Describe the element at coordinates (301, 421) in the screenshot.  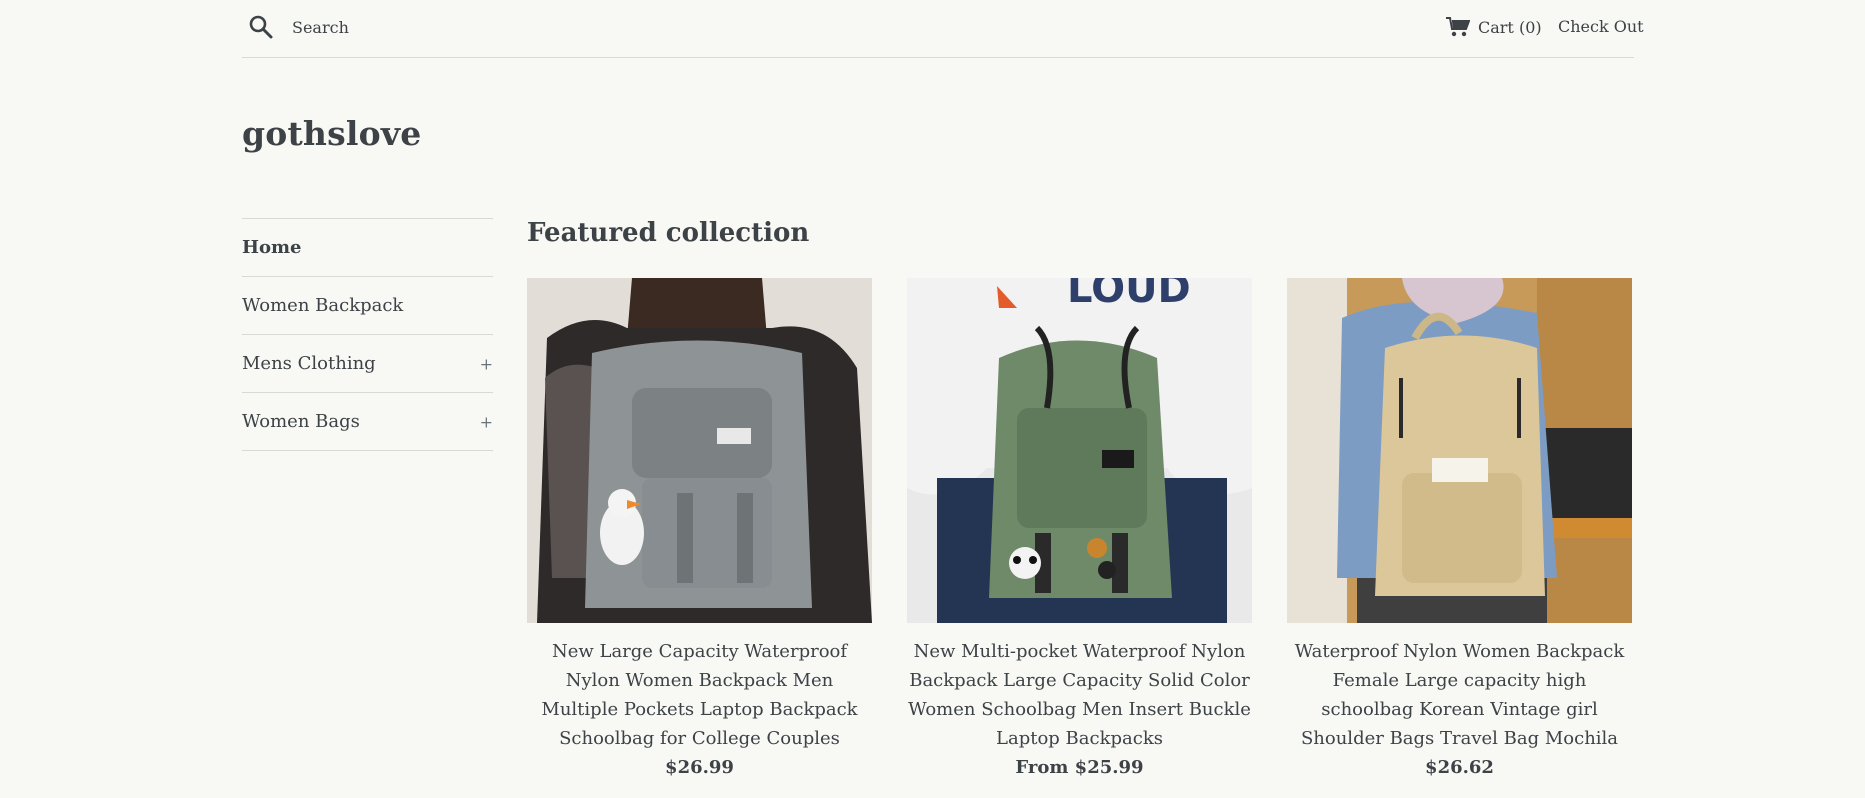
I see `sidebar-item-label: Women Bags` at that location.